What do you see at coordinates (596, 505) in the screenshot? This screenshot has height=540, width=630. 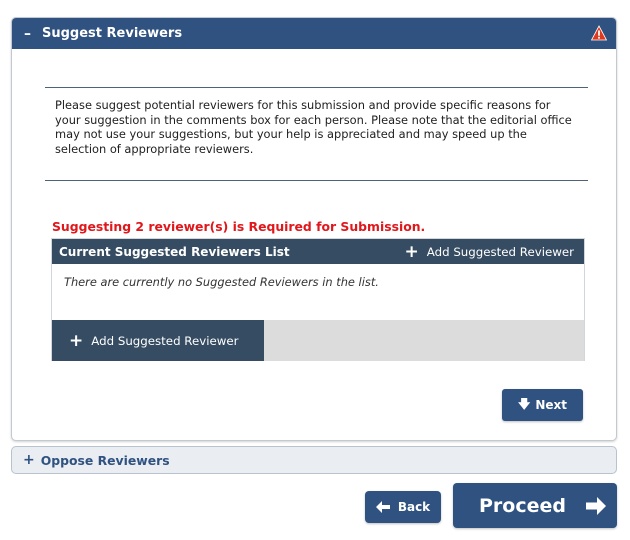 I see `arrow-right-icon` at bounding box center [596, 505].